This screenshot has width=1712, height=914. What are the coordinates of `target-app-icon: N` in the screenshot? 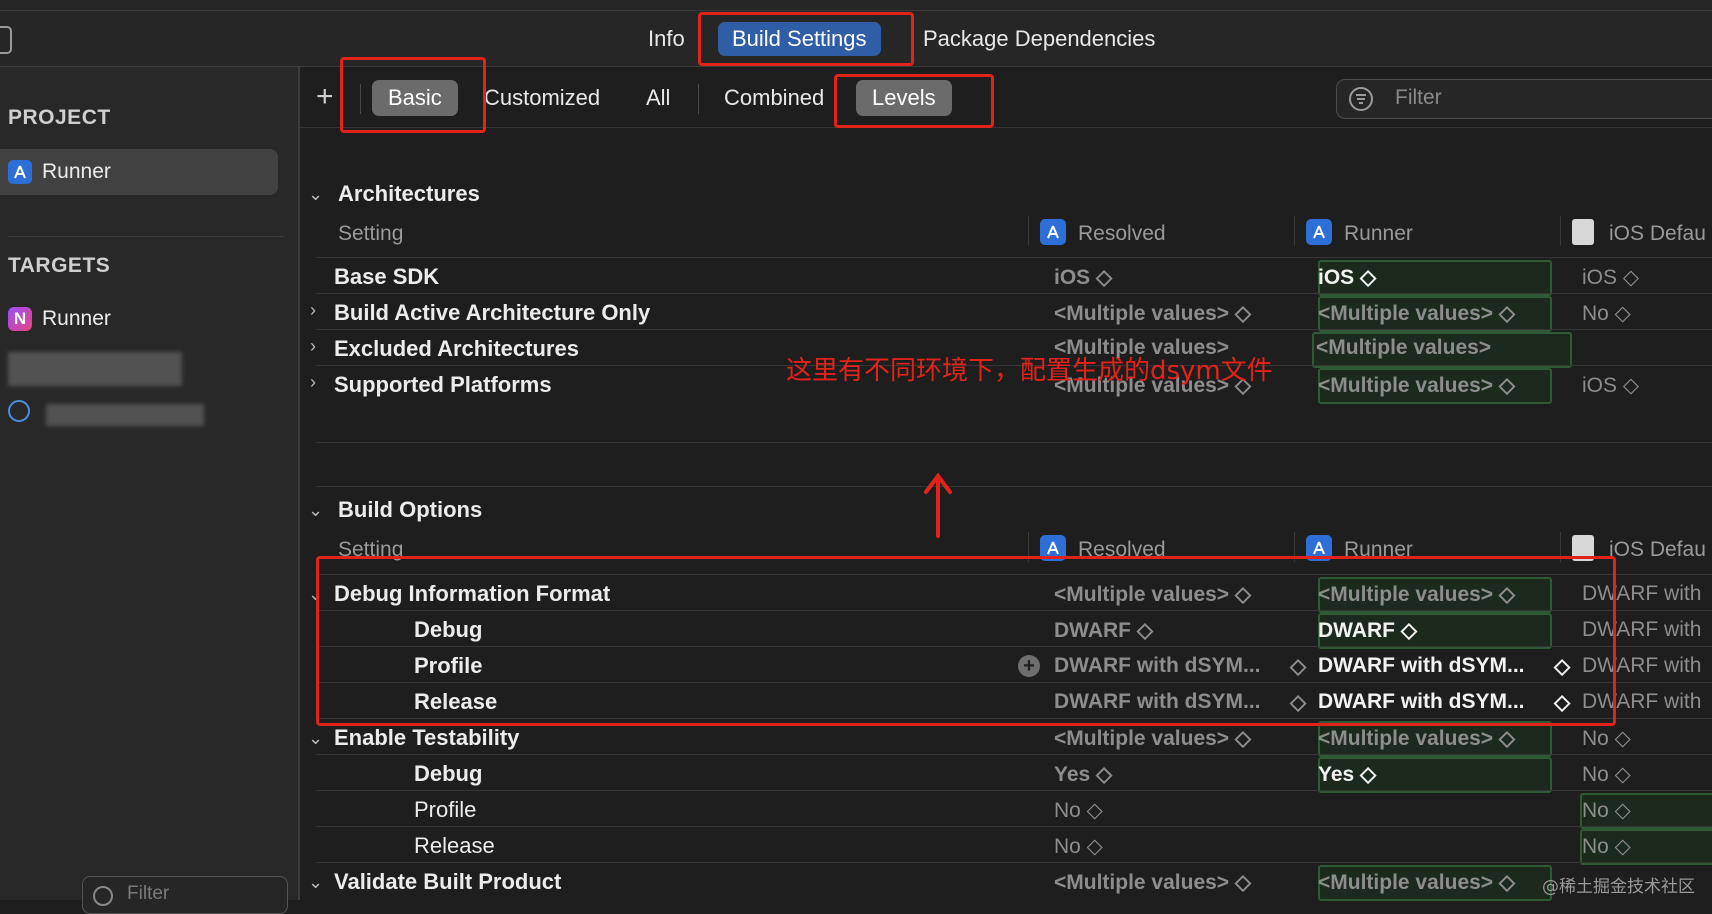 It's located at (20, 319).